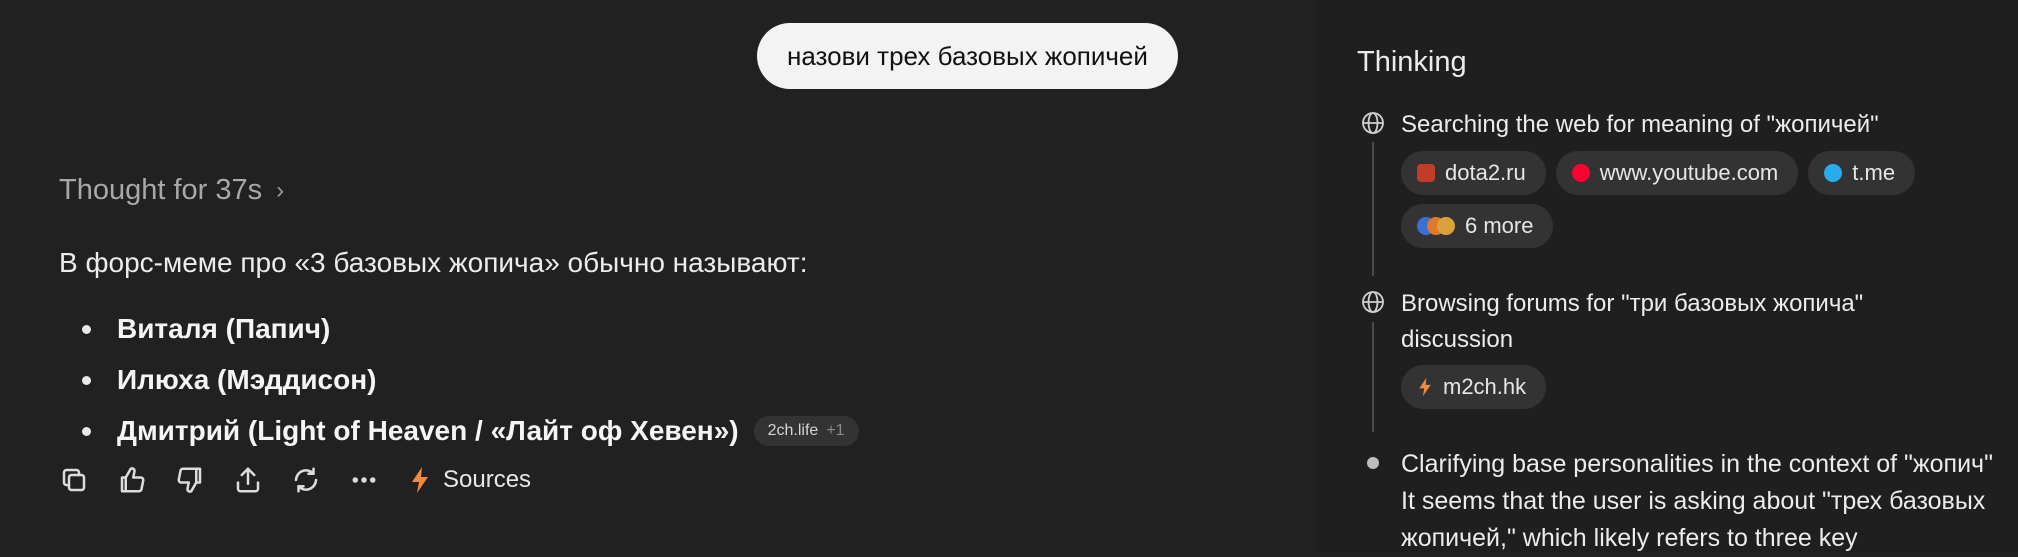 The height and width of the screenshot is (557, 2018). I want to click on regenerate-button, so click(306, 480).